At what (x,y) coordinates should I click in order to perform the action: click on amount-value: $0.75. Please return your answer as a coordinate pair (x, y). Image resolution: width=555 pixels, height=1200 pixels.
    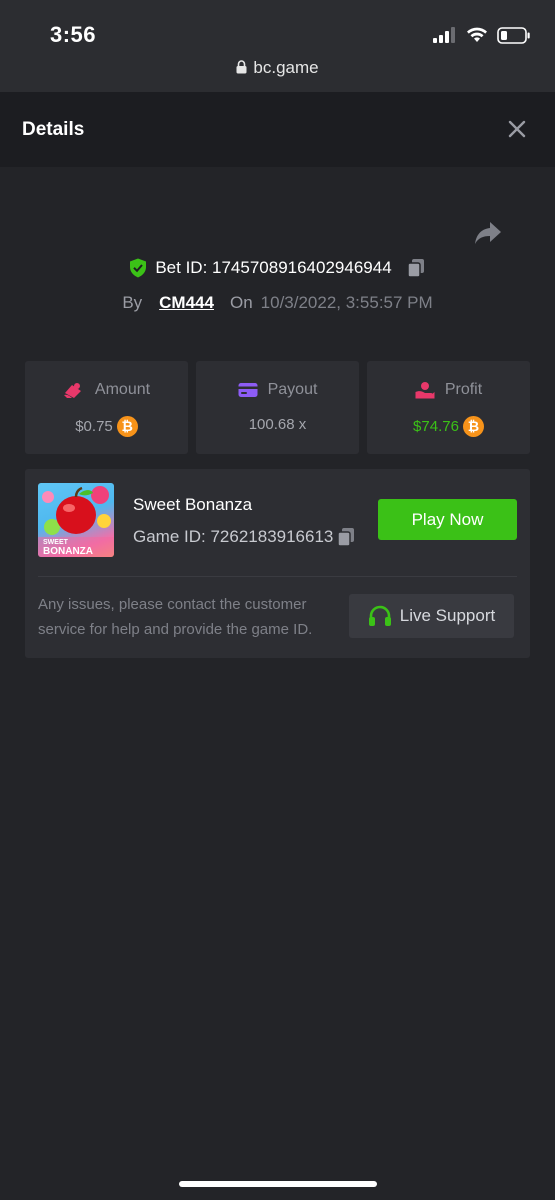
    Looking at the image, I should click on (94, 426).